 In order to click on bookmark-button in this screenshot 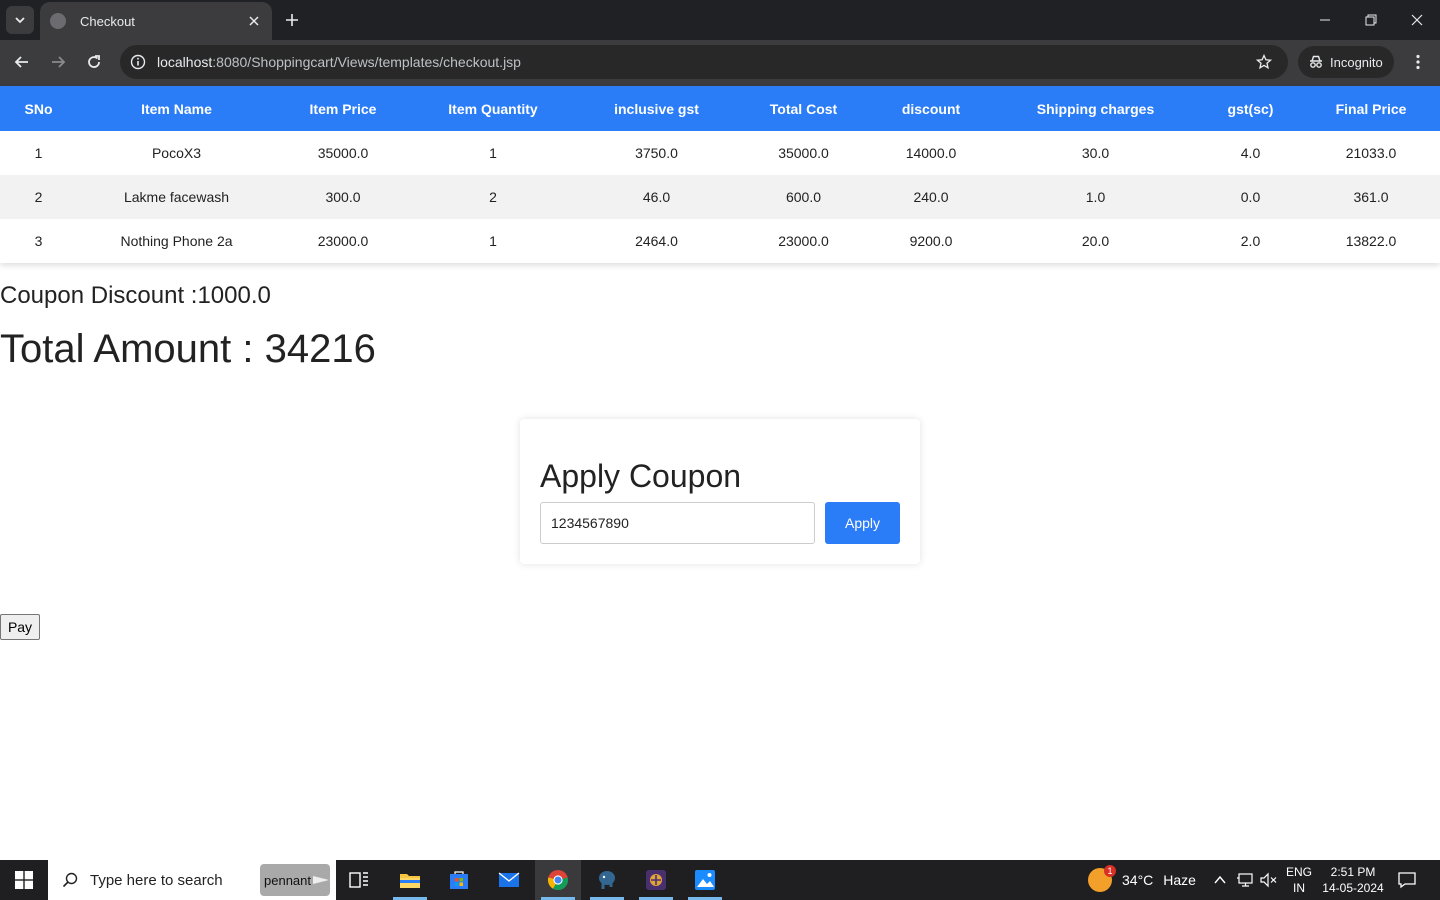, I will do `click(1264, 62)`.